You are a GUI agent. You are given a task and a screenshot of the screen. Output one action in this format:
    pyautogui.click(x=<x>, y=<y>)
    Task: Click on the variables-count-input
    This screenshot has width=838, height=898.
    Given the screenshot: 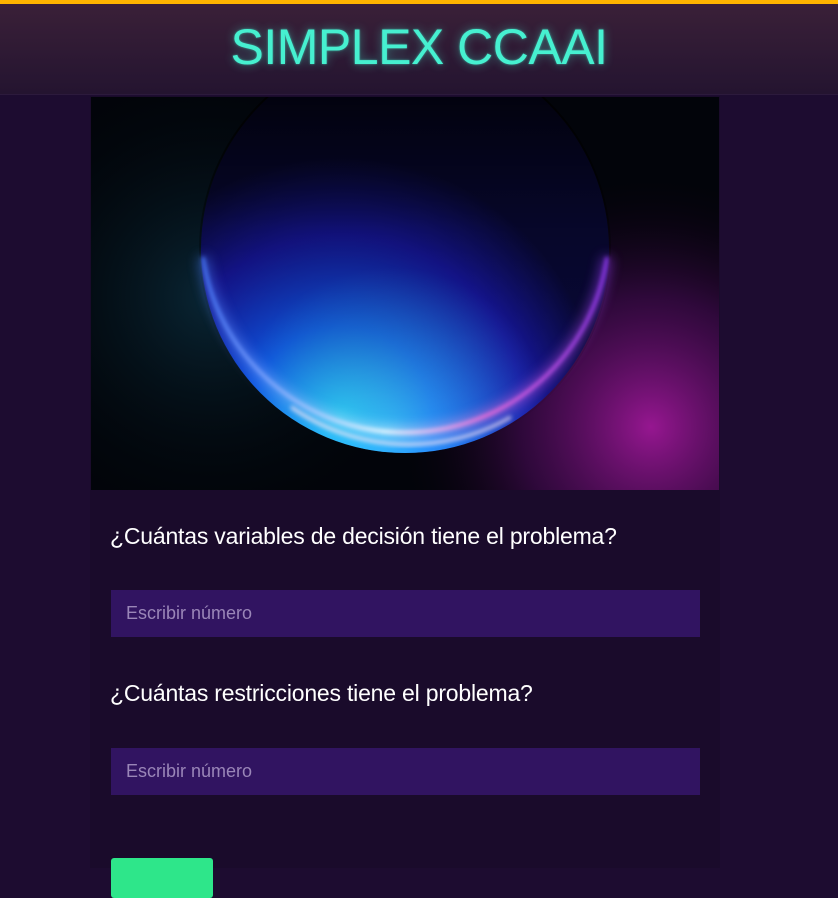 What is the action you would take?
    pyautogui.click(x=405, y=613)
    